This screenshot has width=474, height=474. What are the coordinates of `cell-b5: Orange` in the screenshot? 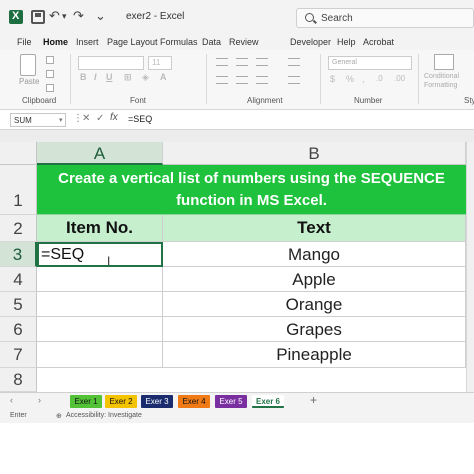 It's located at (314, 304).